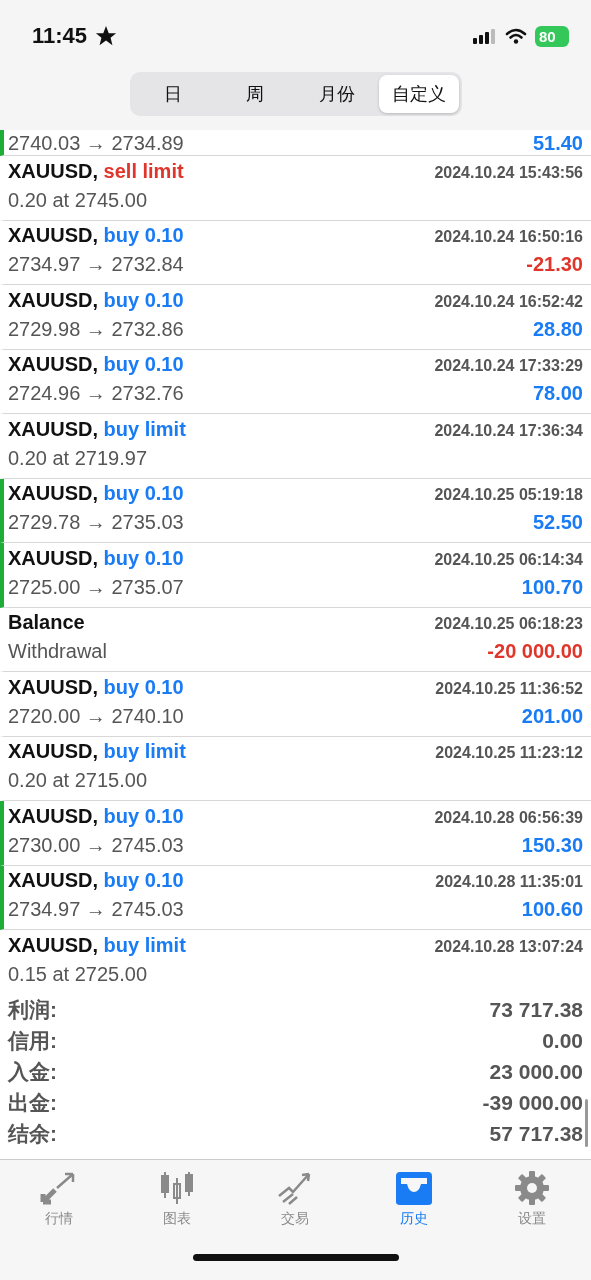  Describe the element at coordinates (32, 1102) in the screenshot. I see `summary-label: 出金:` at that location.